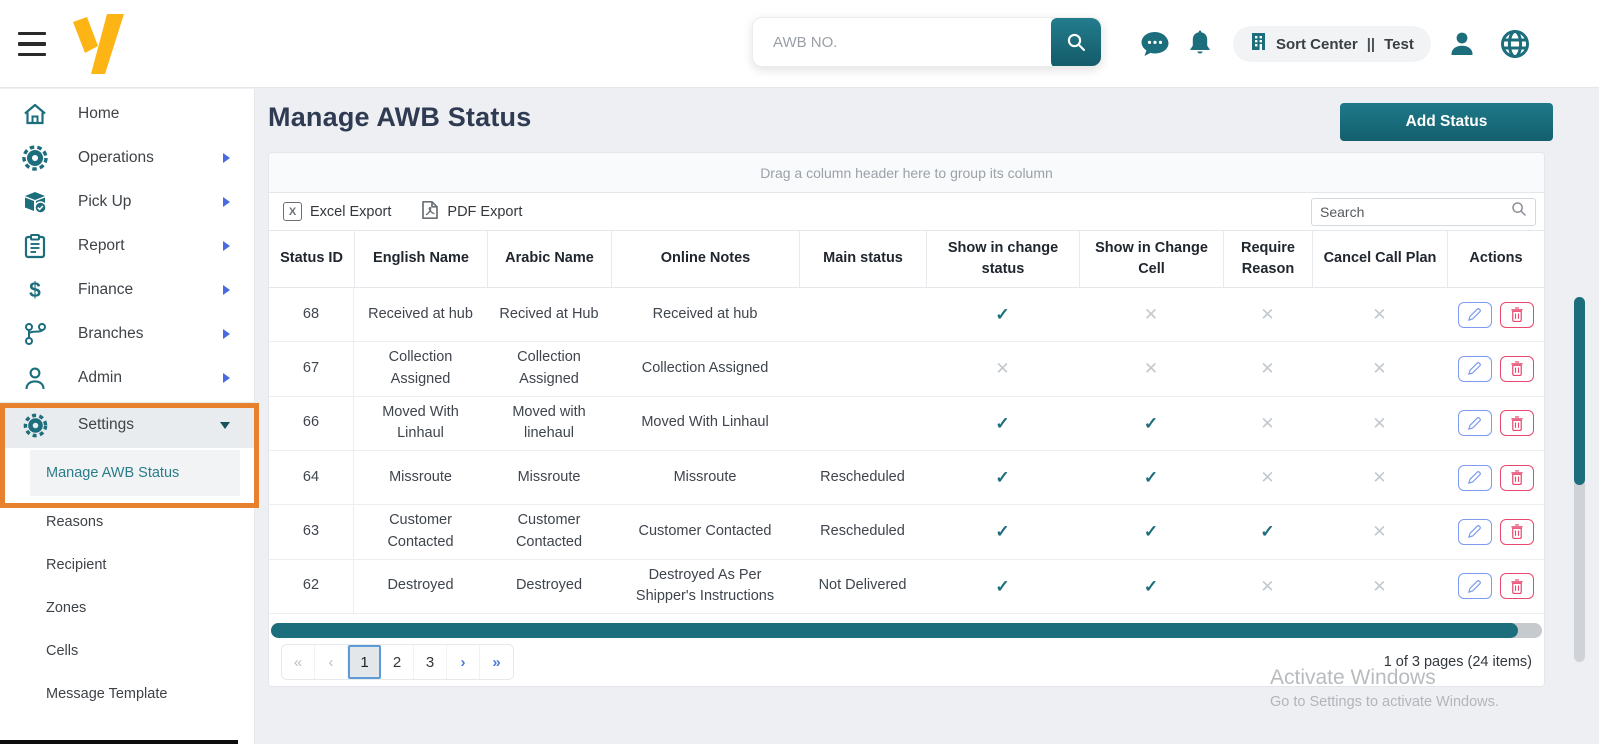 This screenshot has height=744, width=1599. What do you see at coordinates (337, 211) in the screenshot?
I see `excel-export-button: X Excel Export` at bounding box center [337, 211].